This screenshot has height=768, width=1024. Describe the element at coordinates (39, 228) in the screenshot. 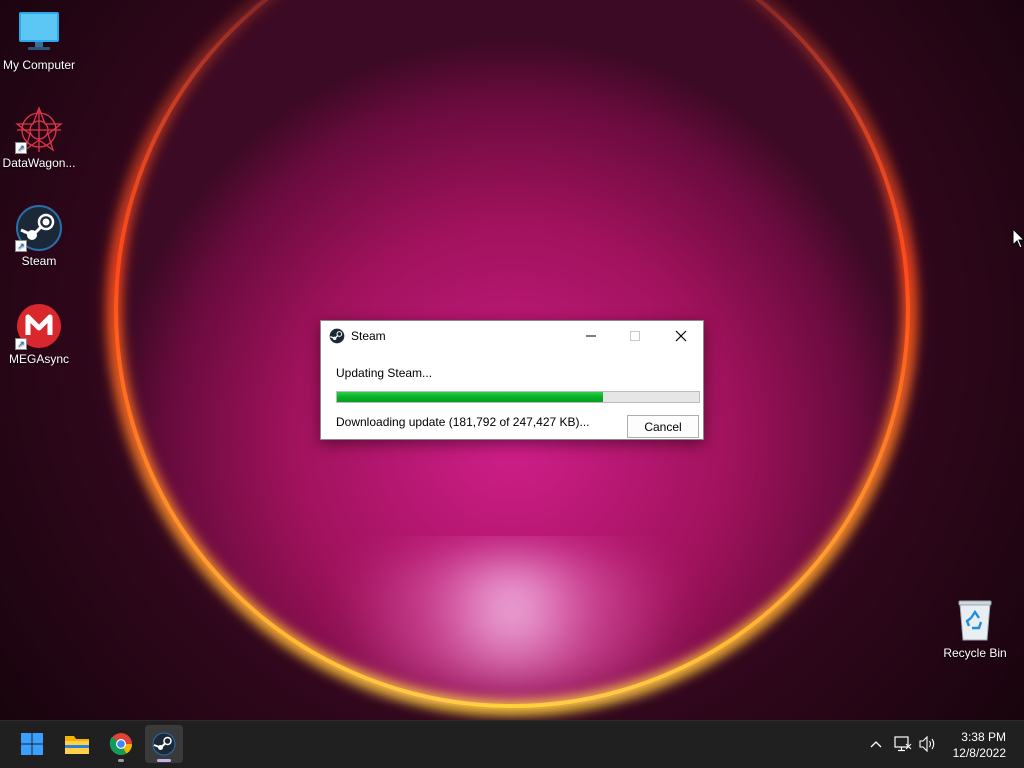

I see `steam-icon: ↗` at that location.